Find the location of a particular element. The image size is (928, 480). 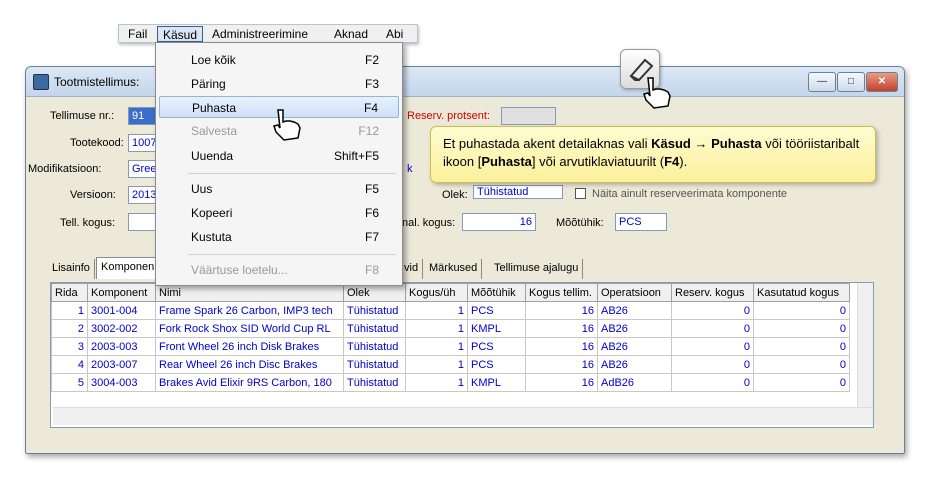

col-kogus-uh: Kogus/üh is located at coordinates (436, 292).